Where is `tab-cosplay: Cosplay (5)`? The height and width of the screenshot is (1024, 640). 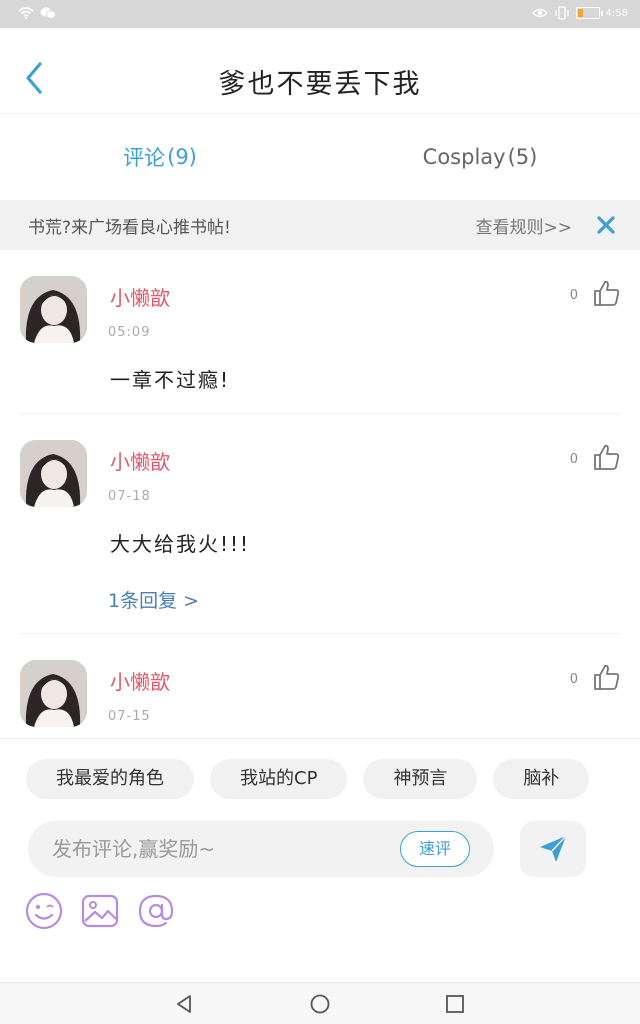
tab-cosplay: Cosplay (5) is located at coordinates (480, 157).